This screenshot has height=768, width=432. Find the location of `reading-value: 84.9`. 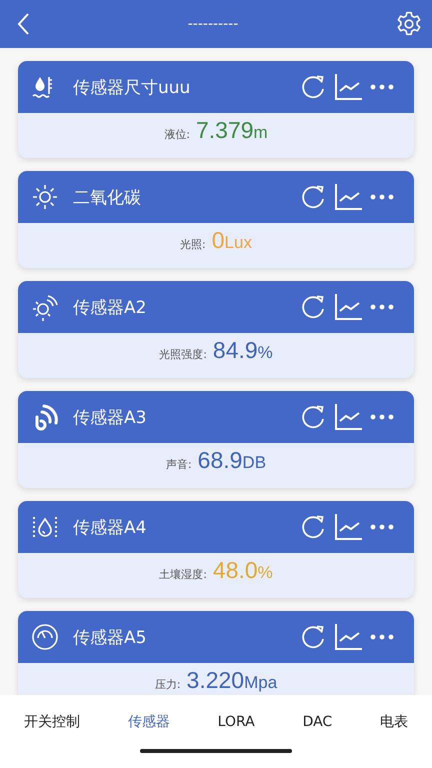

reading-value: 84.9 is located at coordinates (235, 350).